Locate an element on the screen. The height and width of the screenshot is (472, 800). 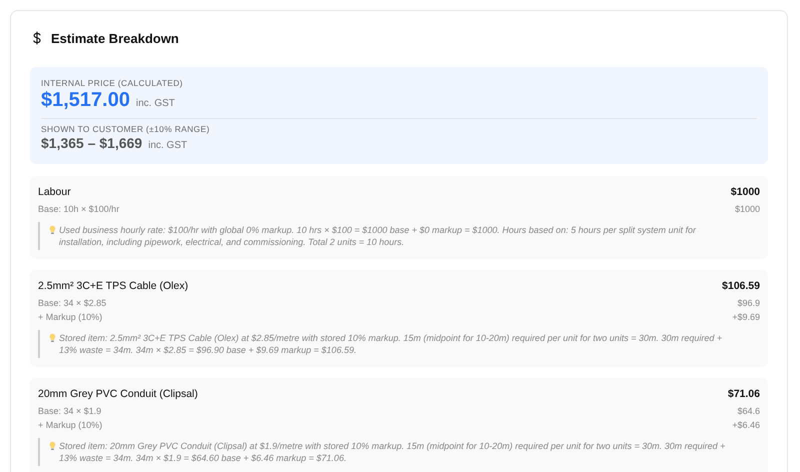
line-value: $96.9 is located at coordinates (748, 303).